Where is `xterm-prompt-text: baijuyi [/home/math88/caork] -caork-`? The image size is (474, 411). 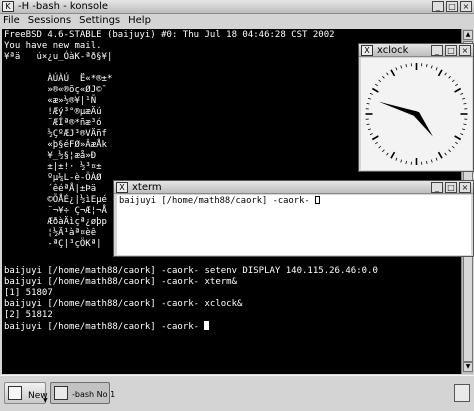 xterm-prompt-text: baijuyi [/home/math88/caork] -caork- is located at coordinates (217, 201).